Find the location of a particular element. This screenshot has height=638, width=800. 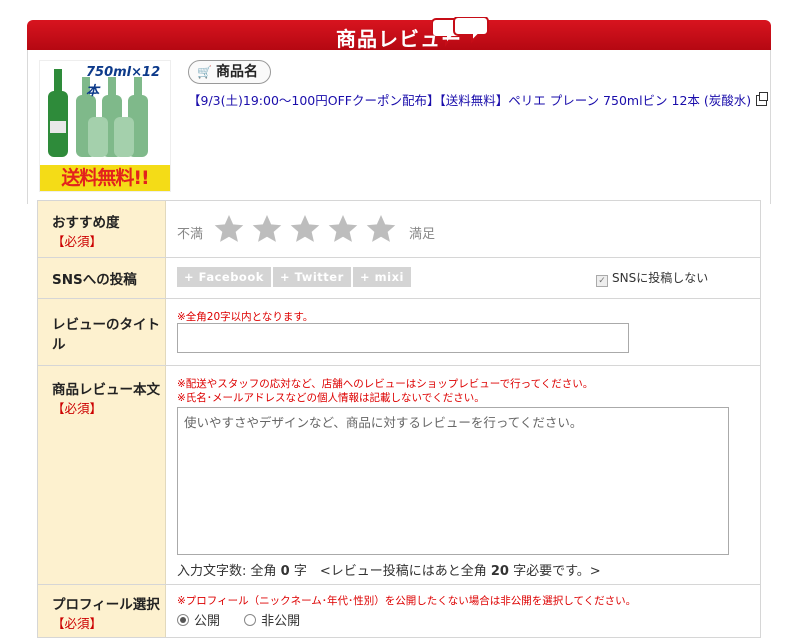

title-row: レビューのタイトル ※全角20字以内となります。 is located at coordinates (399, 331).